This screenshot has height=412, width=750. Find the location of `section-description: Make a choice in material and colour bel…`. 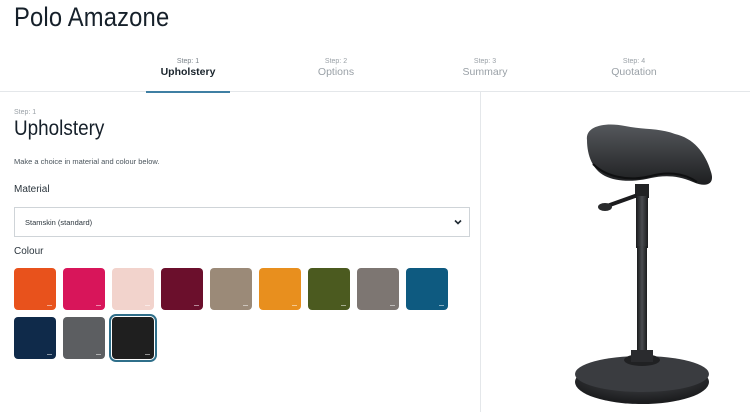

section-description: Make a choice in material and colour bel… is located at coordinates (87, 161).